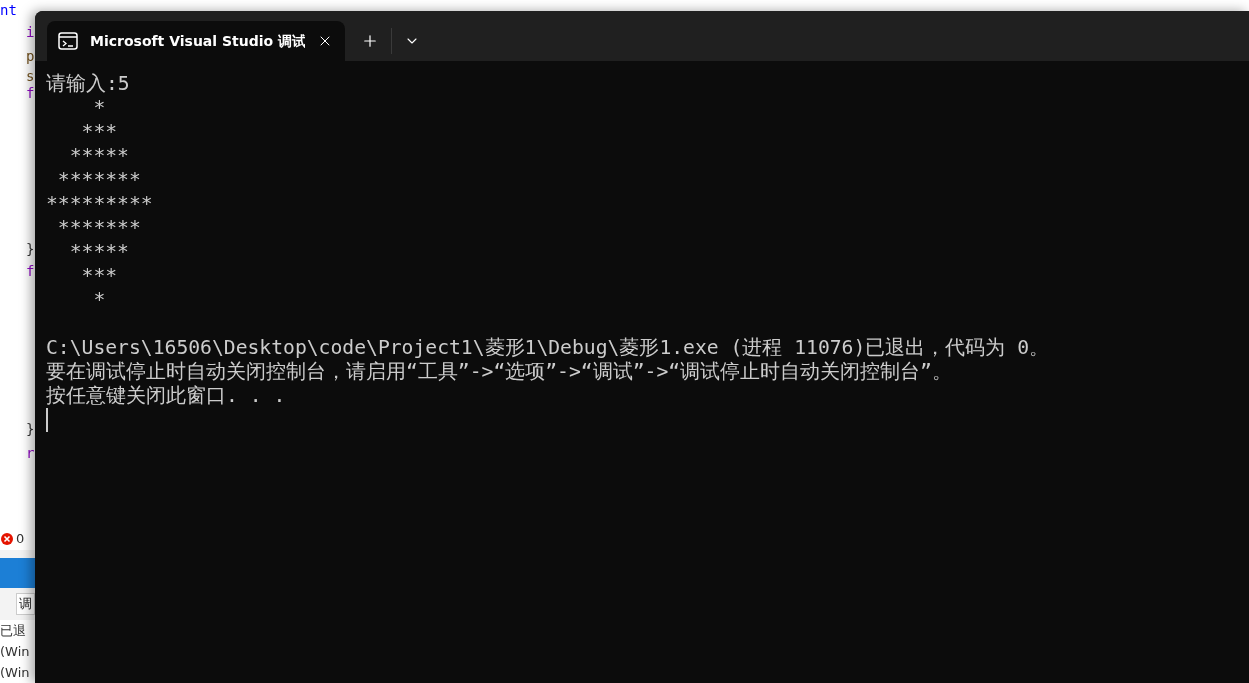  I want to click on console-line: C:\Users\16506\Desktop\code\Project1\菱形1\Debug\菱形1.exe (进程 11076)已退出，代码为 0。, so click(548, 348).